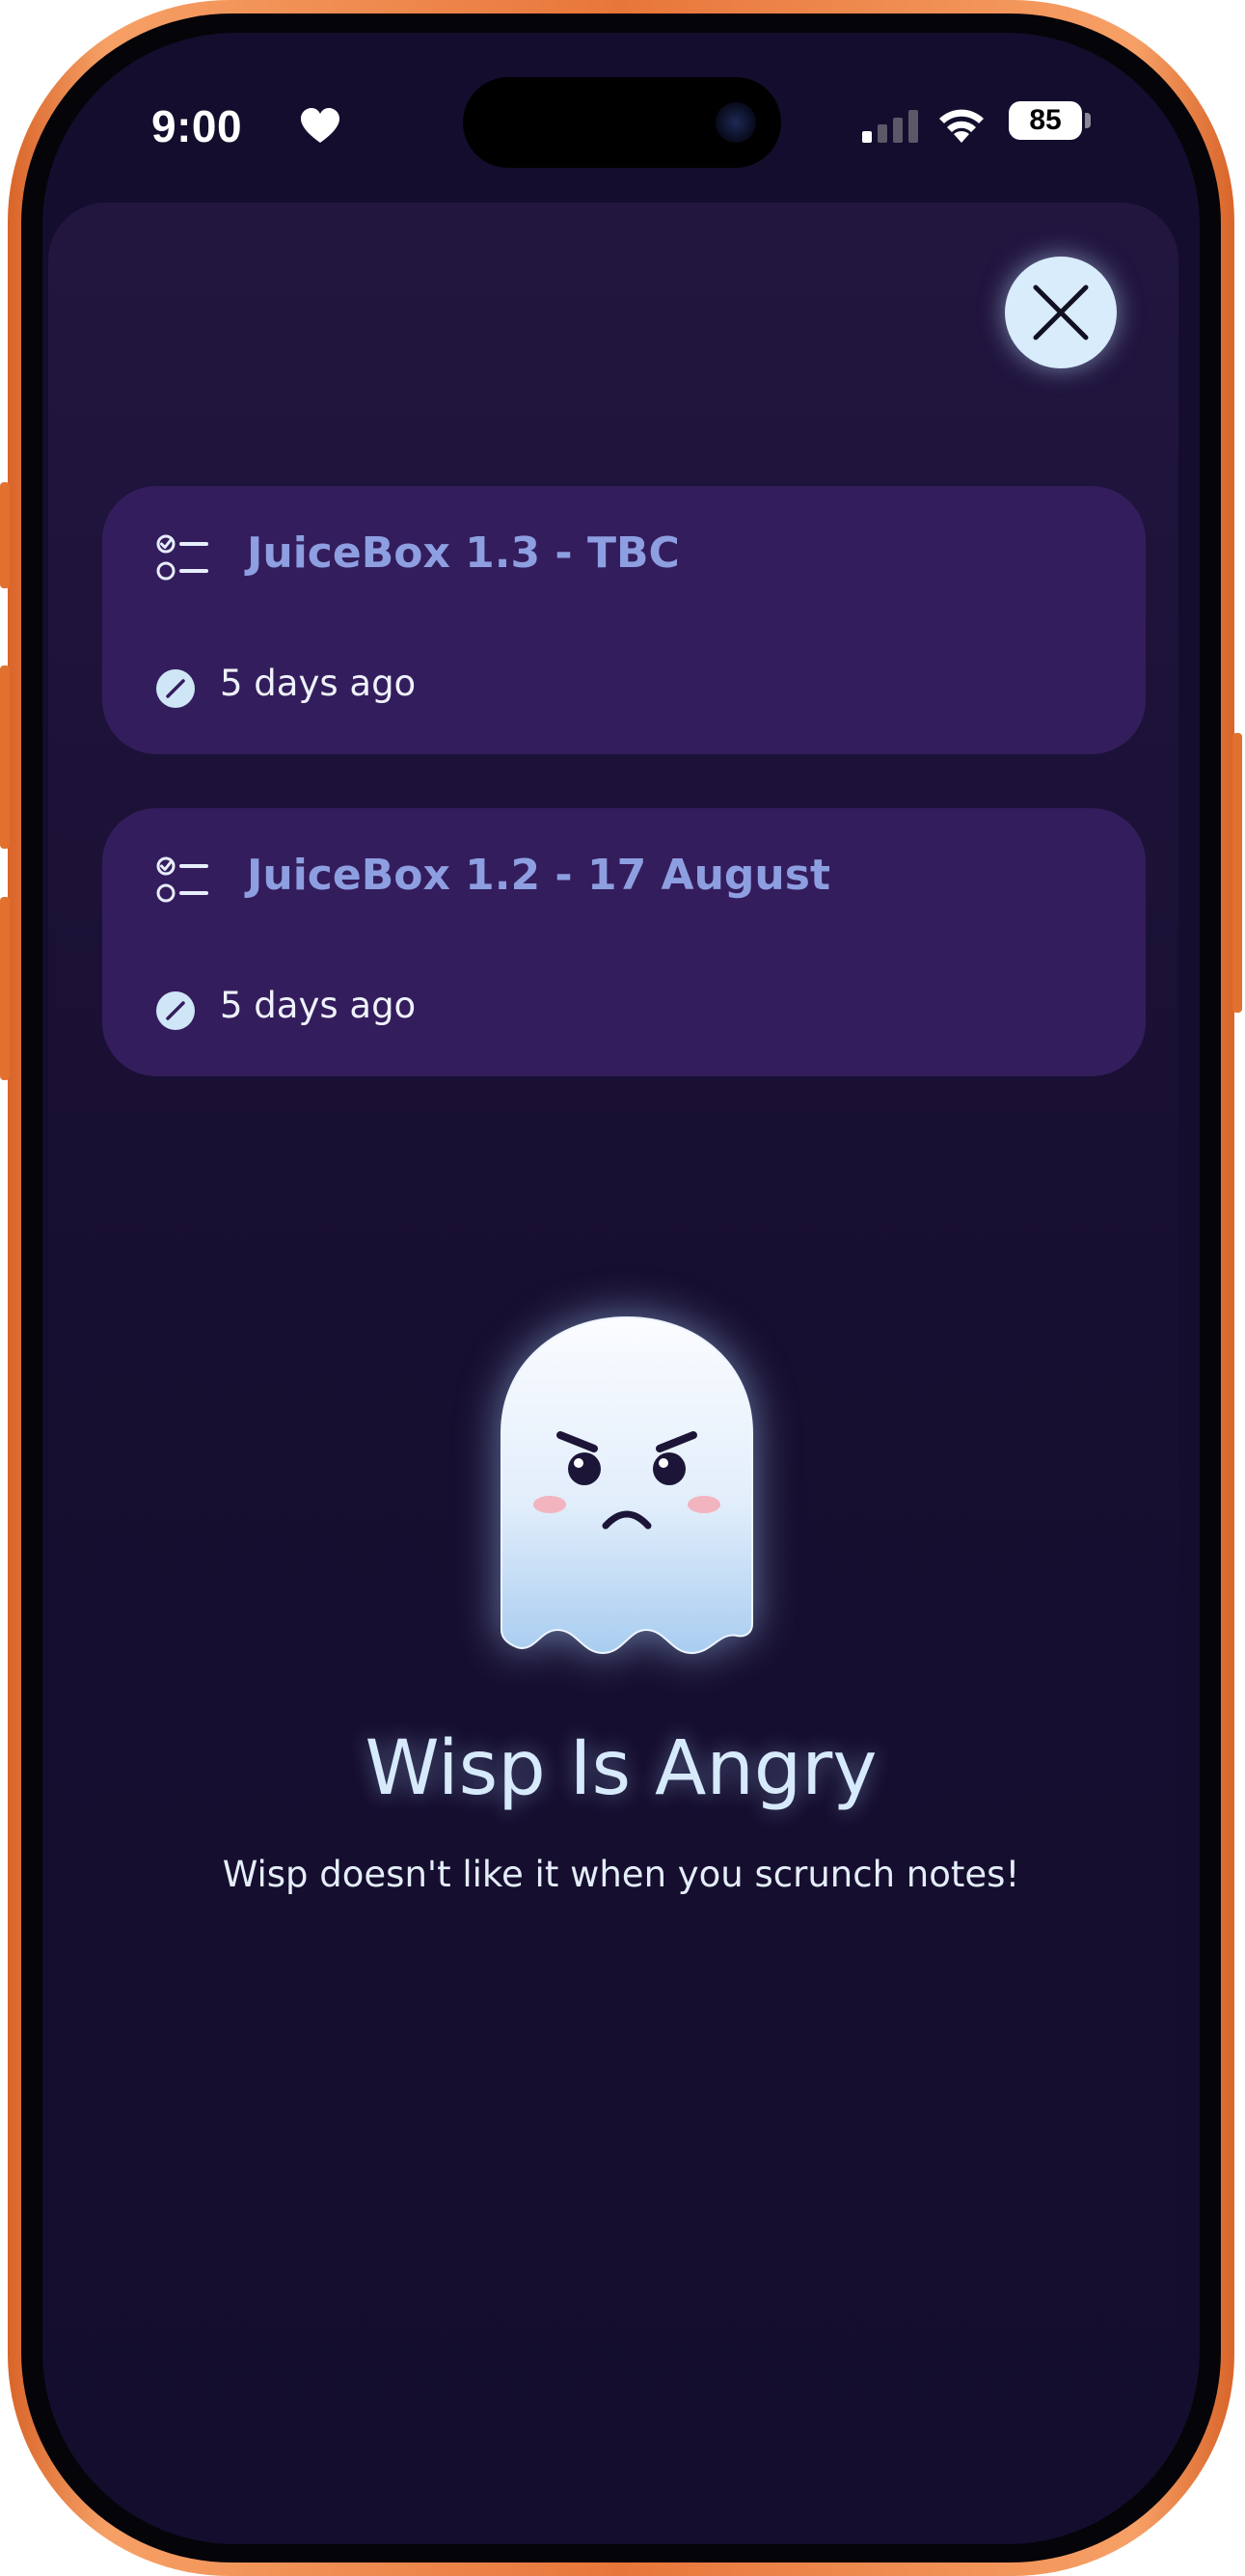  What do you see at coordinates (5, 988) in the screenshot?
I see `volume-down-button` at bounding box center [5, 988].